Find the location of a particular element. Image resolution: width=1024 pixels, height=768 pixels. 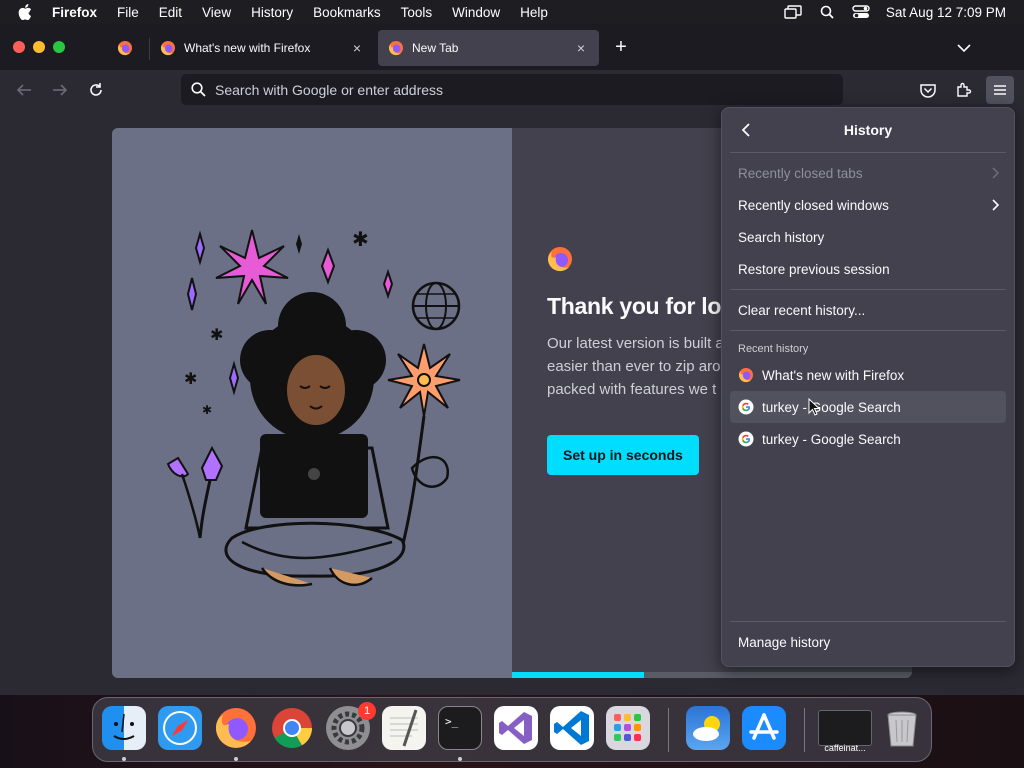

address-bar is located at coordinates (512, 89).